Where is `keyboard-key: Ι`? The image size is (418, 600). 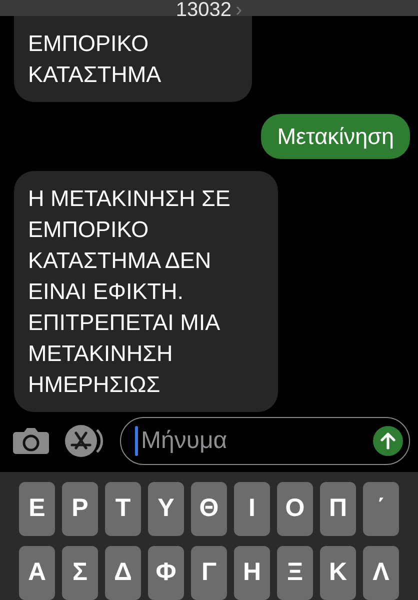 keyboard-key: Ι is located at coordinates (252, 509).